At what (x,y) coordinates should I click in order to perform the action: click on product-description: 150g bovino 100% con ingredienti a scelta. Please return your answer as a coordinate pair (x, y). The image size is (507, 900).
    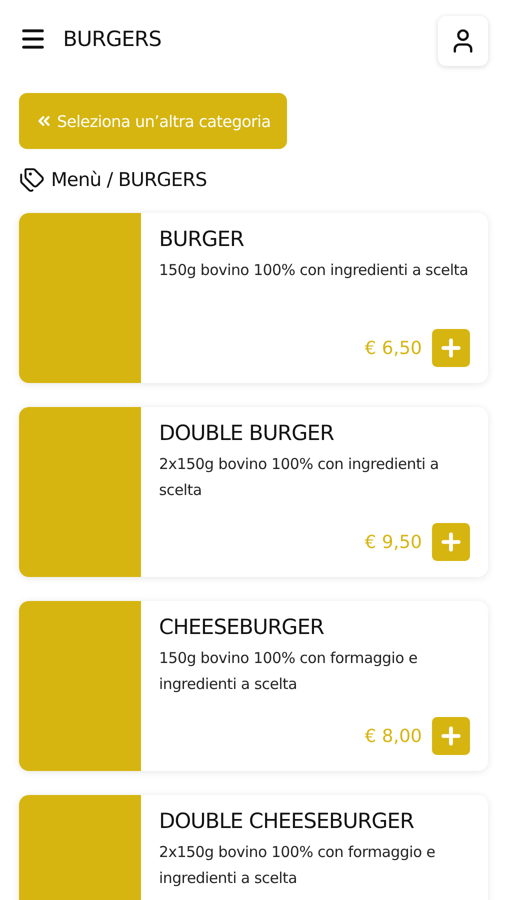
    Looking at the image, I should click on (314, 270).